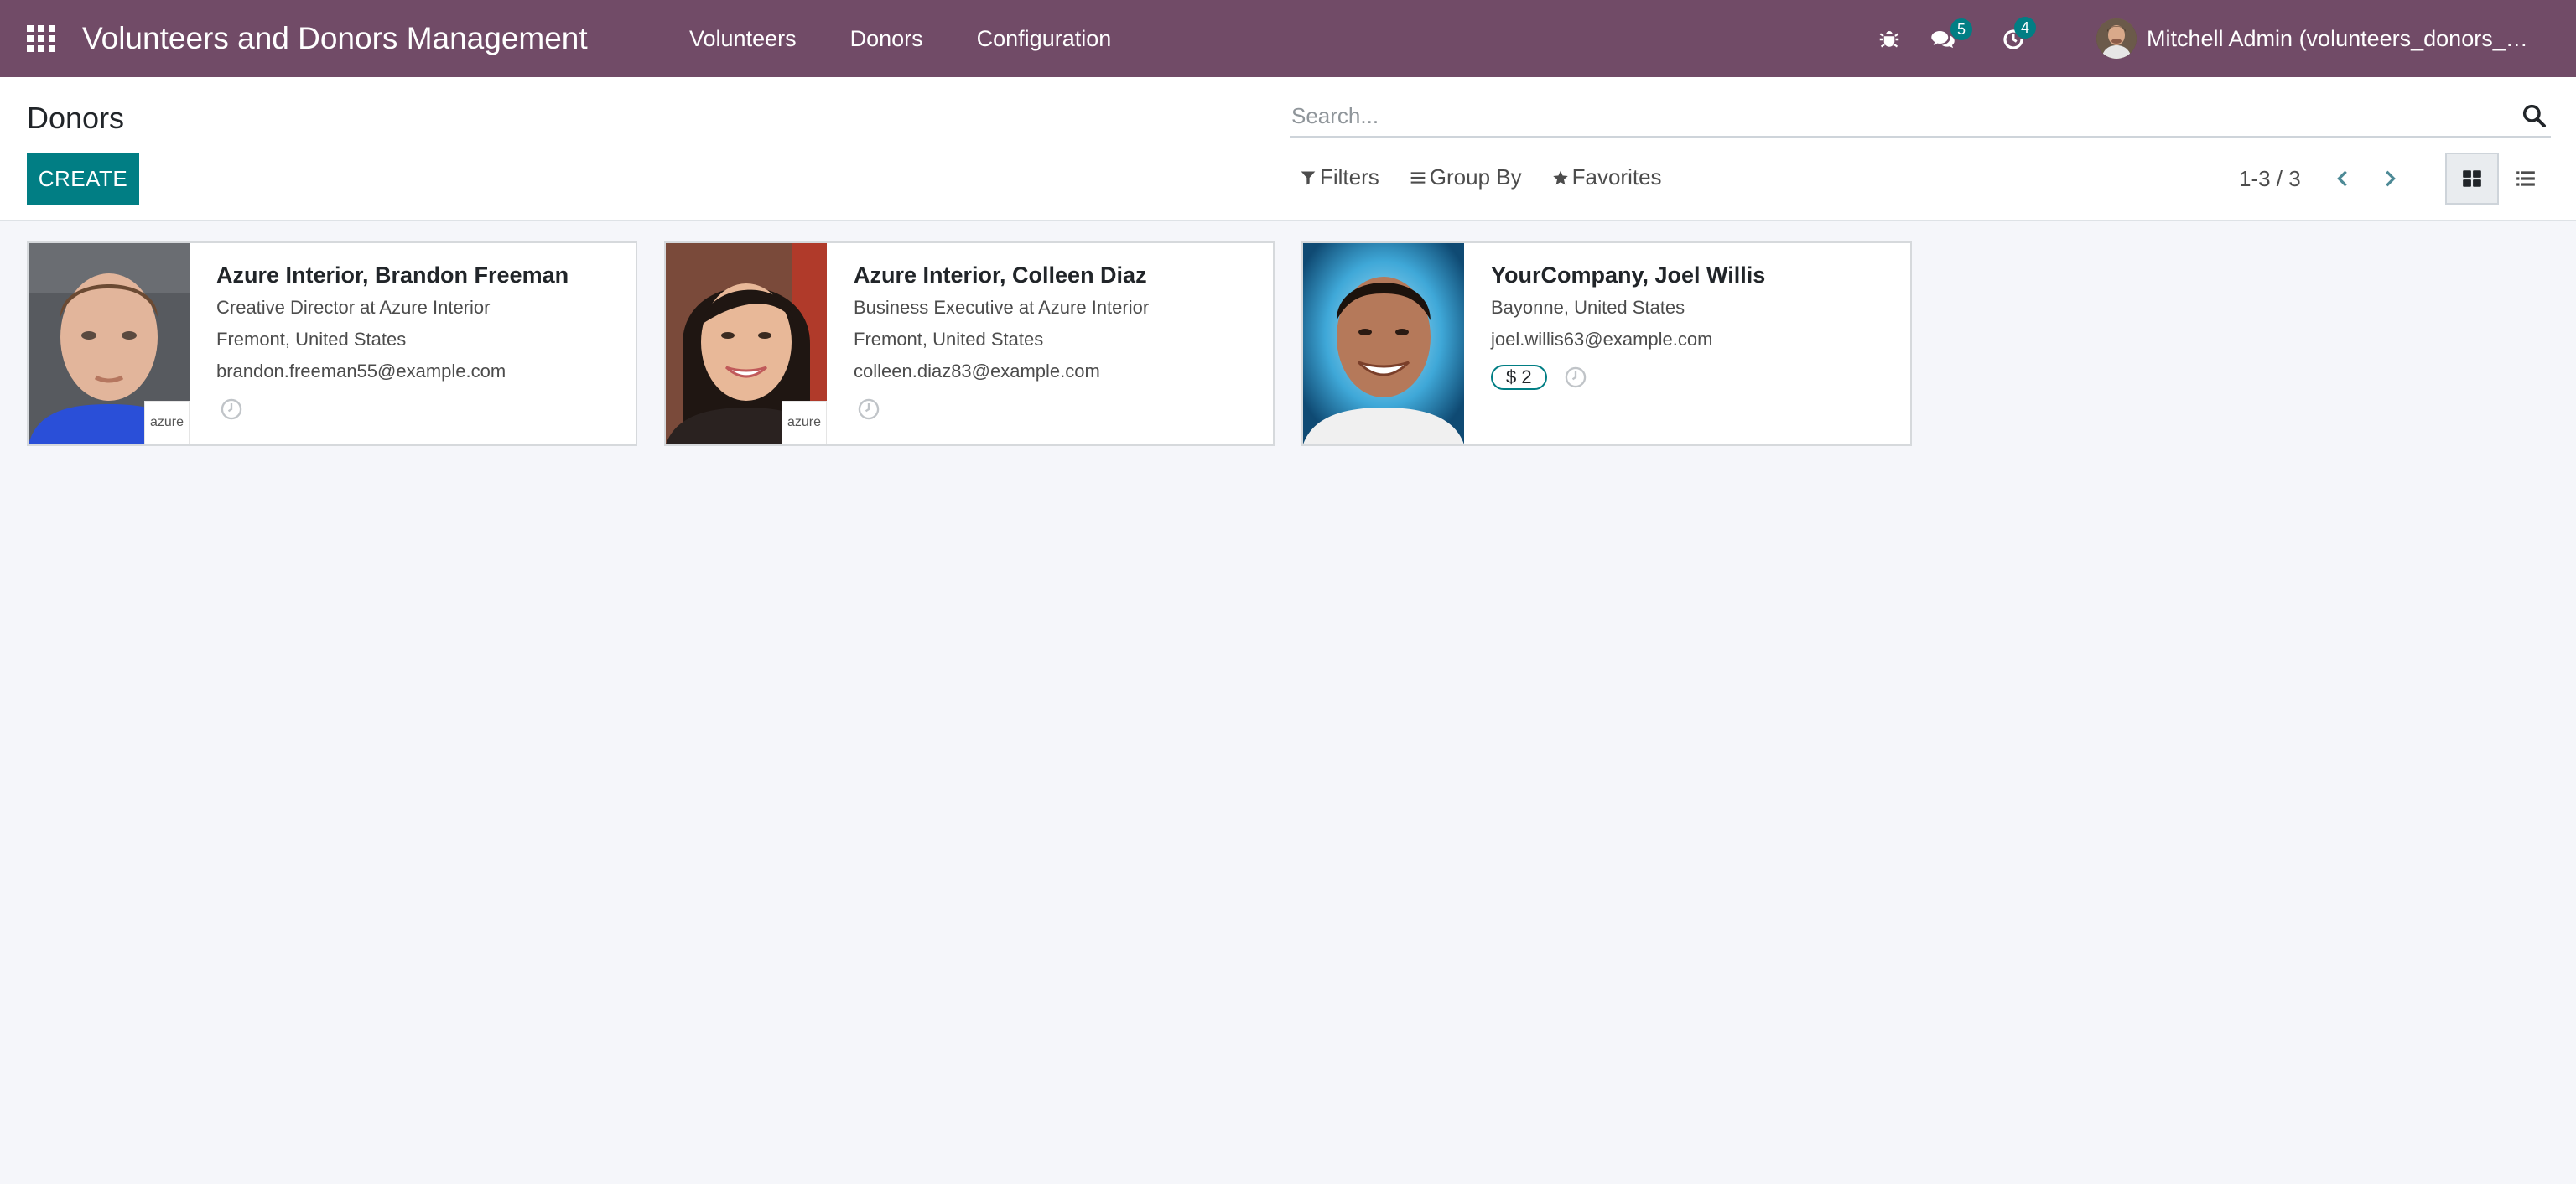 The image size is (2576, 1184). Describe the element at coordinates (1948, 36) in the screenshot. I see `messages-button: 5` at that location.